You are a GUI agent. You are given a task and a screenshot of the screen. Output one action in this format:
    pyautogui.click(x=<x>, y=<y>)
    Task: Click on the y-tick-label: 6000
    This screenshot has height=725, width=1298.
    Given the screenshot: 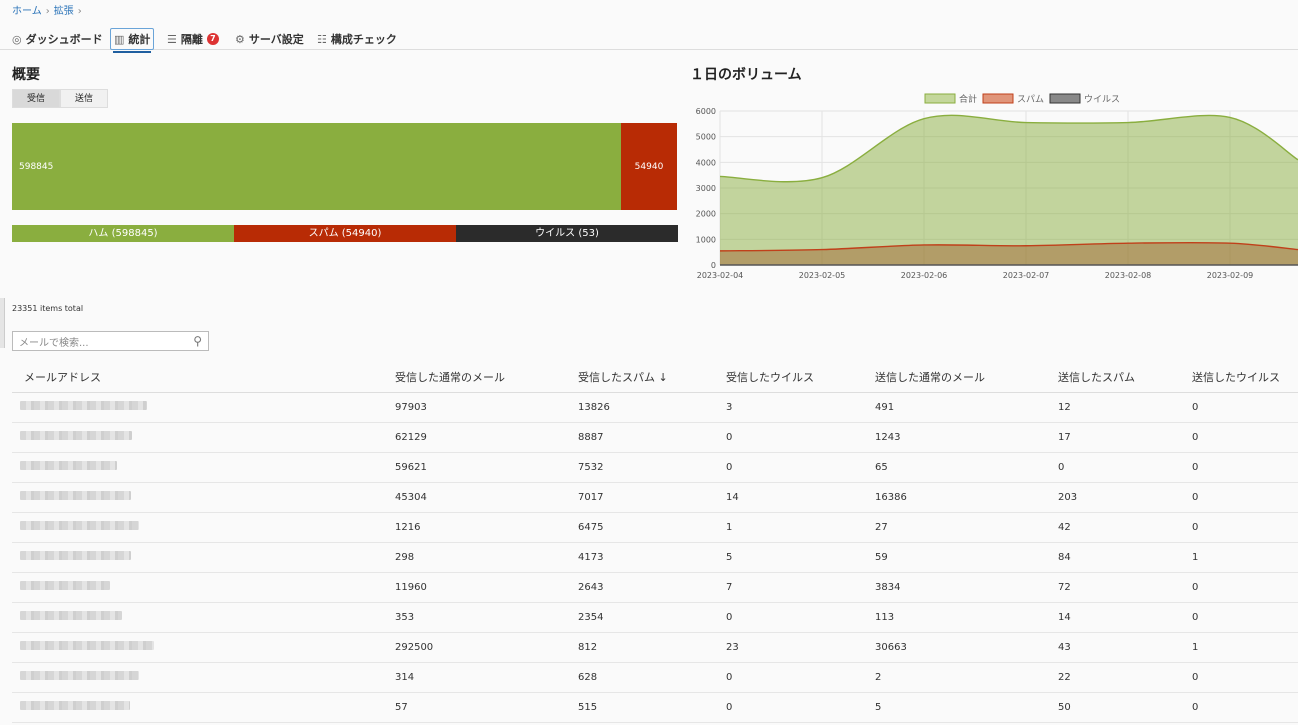 What is the action you would take?
    pyautogui.click(x=706, y=111)
    